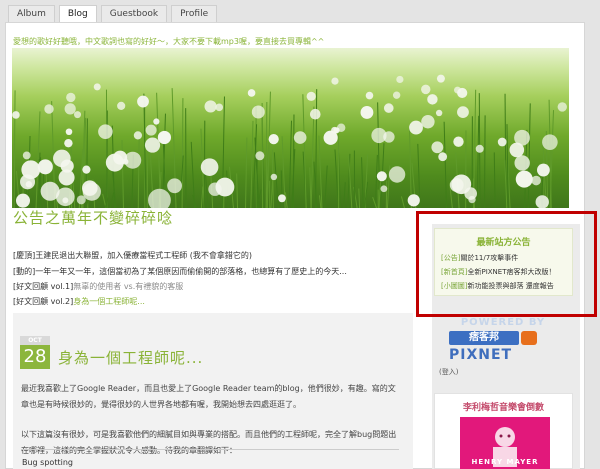  I want to click on concert-countdown-widget: 李利梅哲音樂會倒數 HENRY MAYER, so click(503, 431).